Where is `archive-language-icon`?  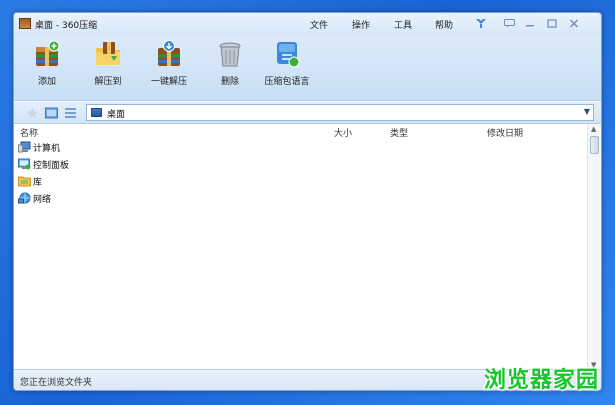 archive-language-icon is located at coordinates (287, 54).